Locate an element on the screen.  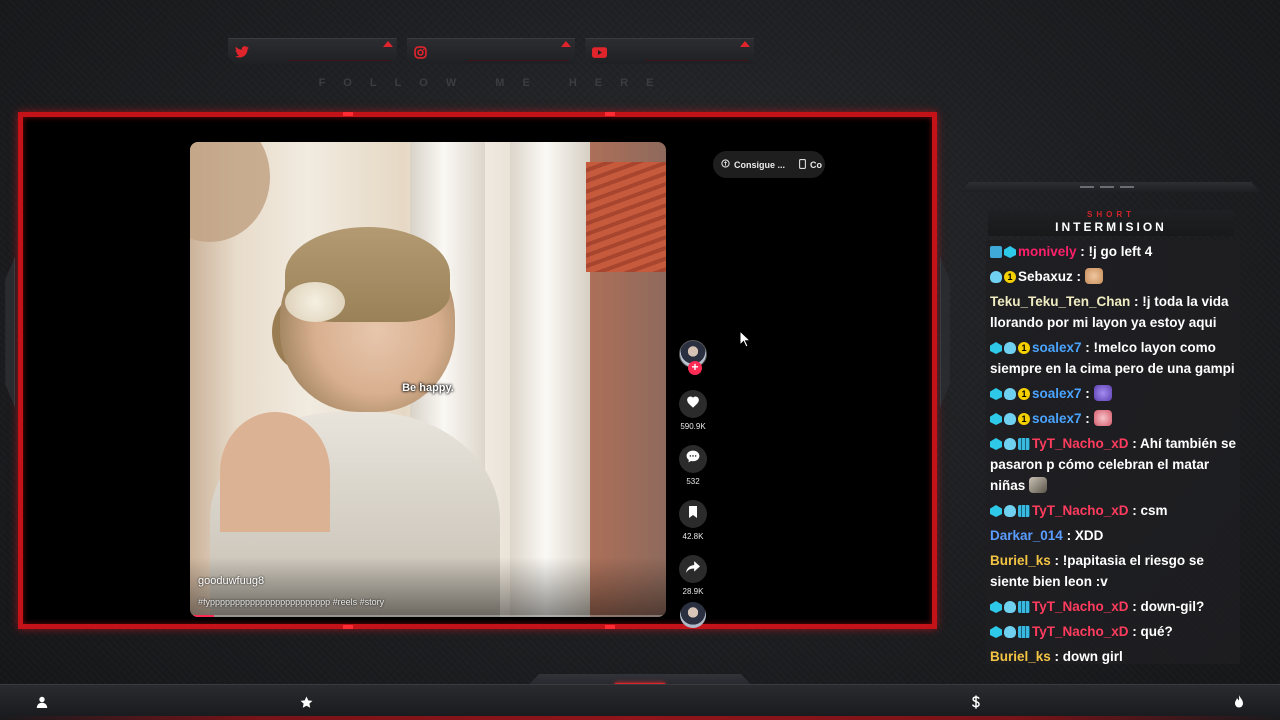
chat-top-deco is located at coordinates (1110, 187).